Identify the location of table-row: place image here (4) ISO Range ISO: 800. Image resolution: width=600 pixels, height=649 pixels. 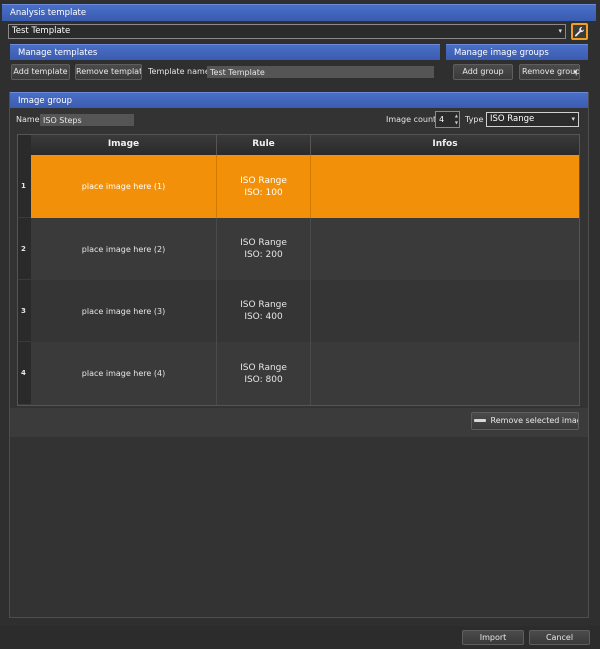
(305, 373).